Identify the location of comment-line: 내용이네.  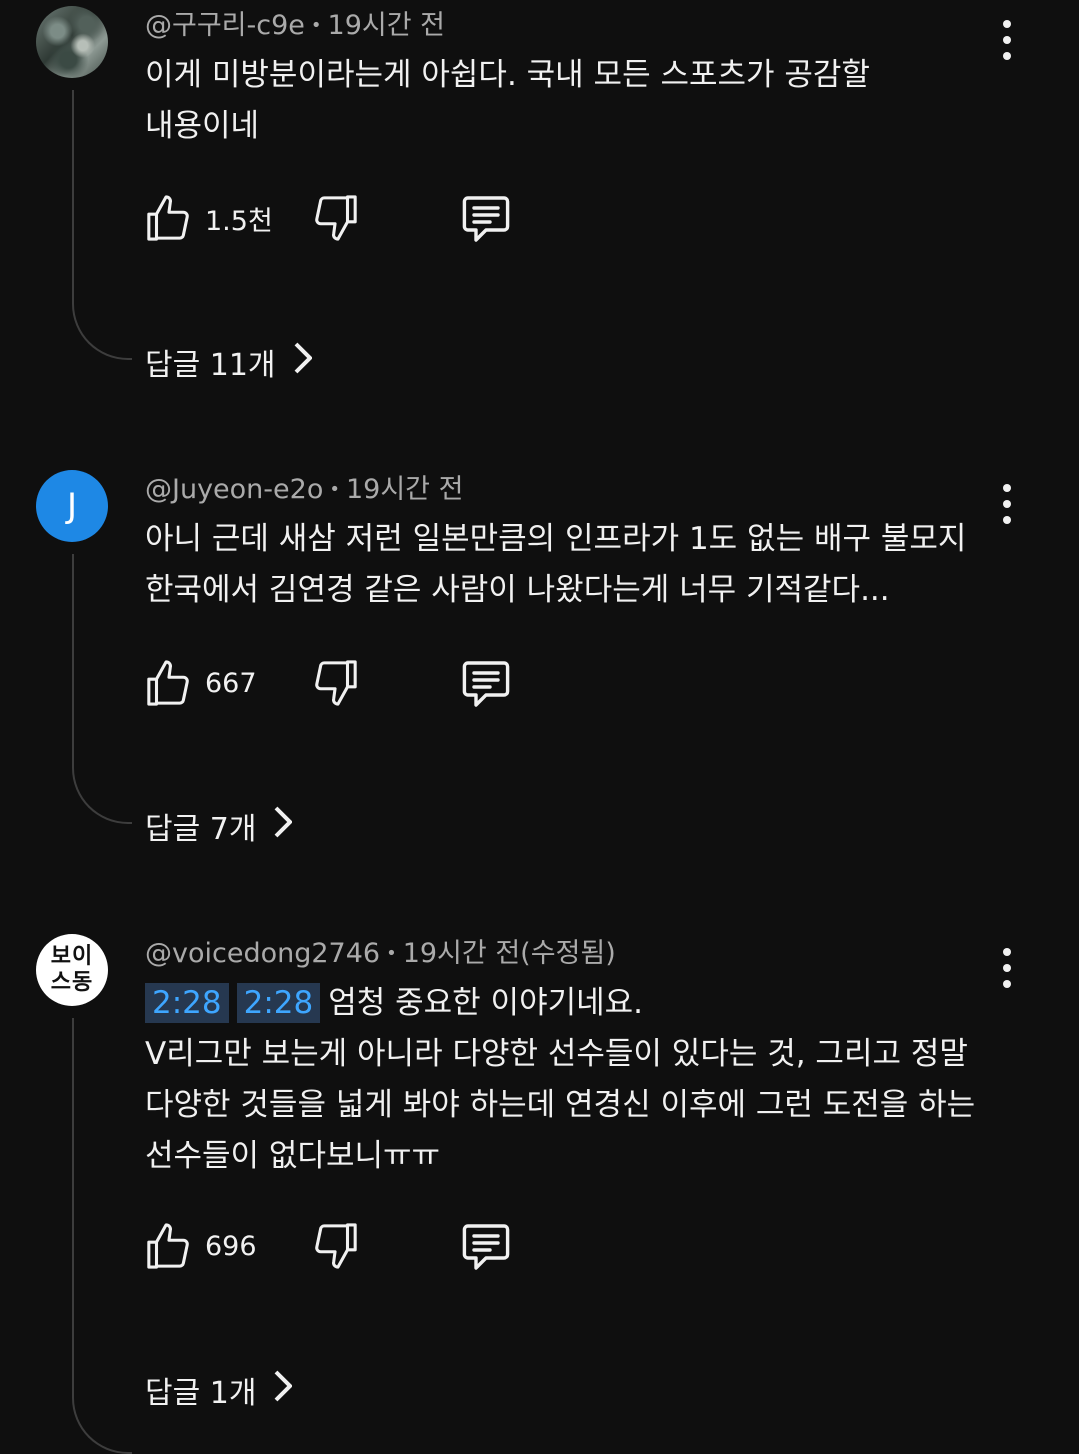
(202, 126).